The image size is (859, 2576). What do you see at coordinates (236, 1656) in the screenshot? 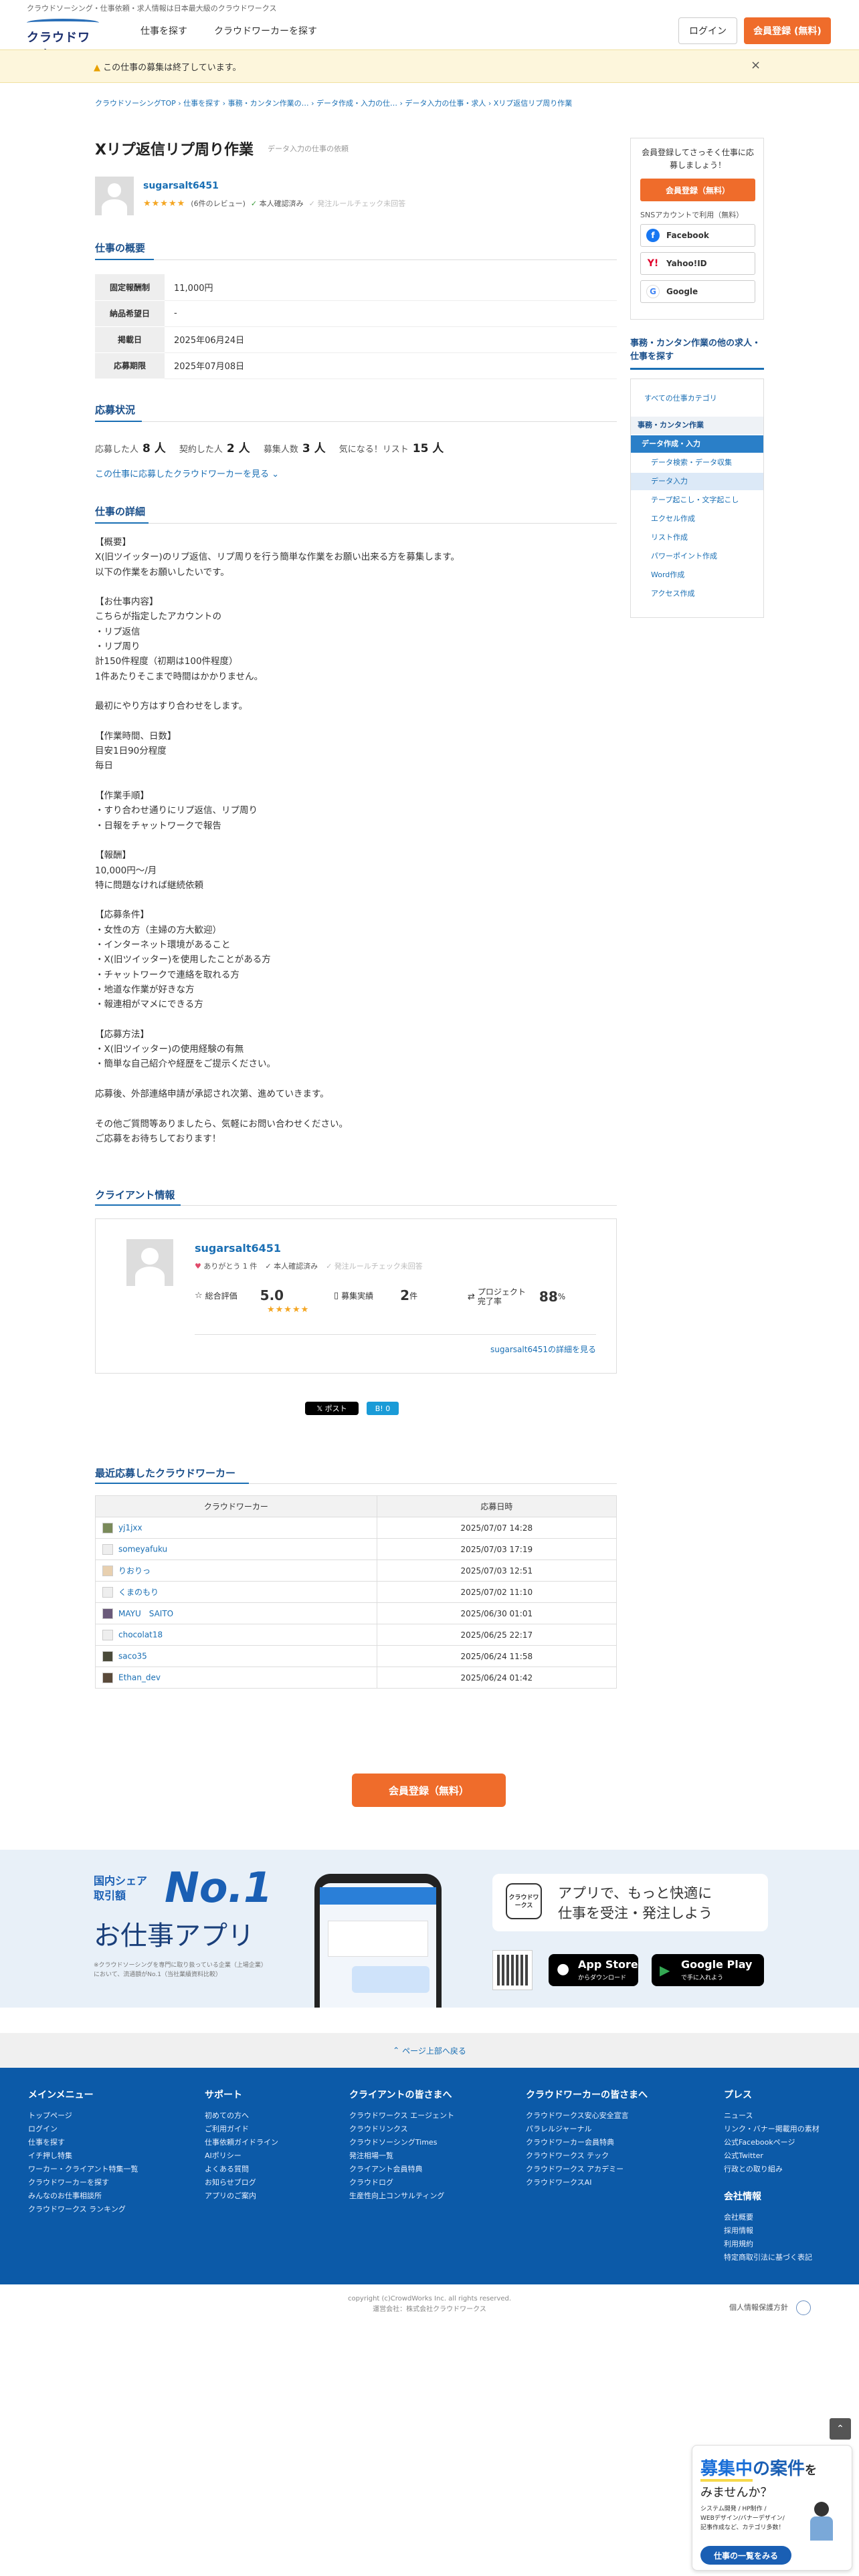
I see `worker-cell: saco35` at bounding box center [236, 1656].